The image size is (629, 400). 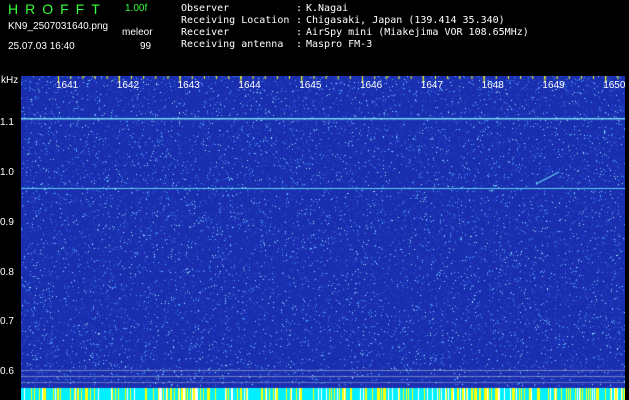 I want to click on antenna-label: Receiving antenna, so click(x=232, y=44).